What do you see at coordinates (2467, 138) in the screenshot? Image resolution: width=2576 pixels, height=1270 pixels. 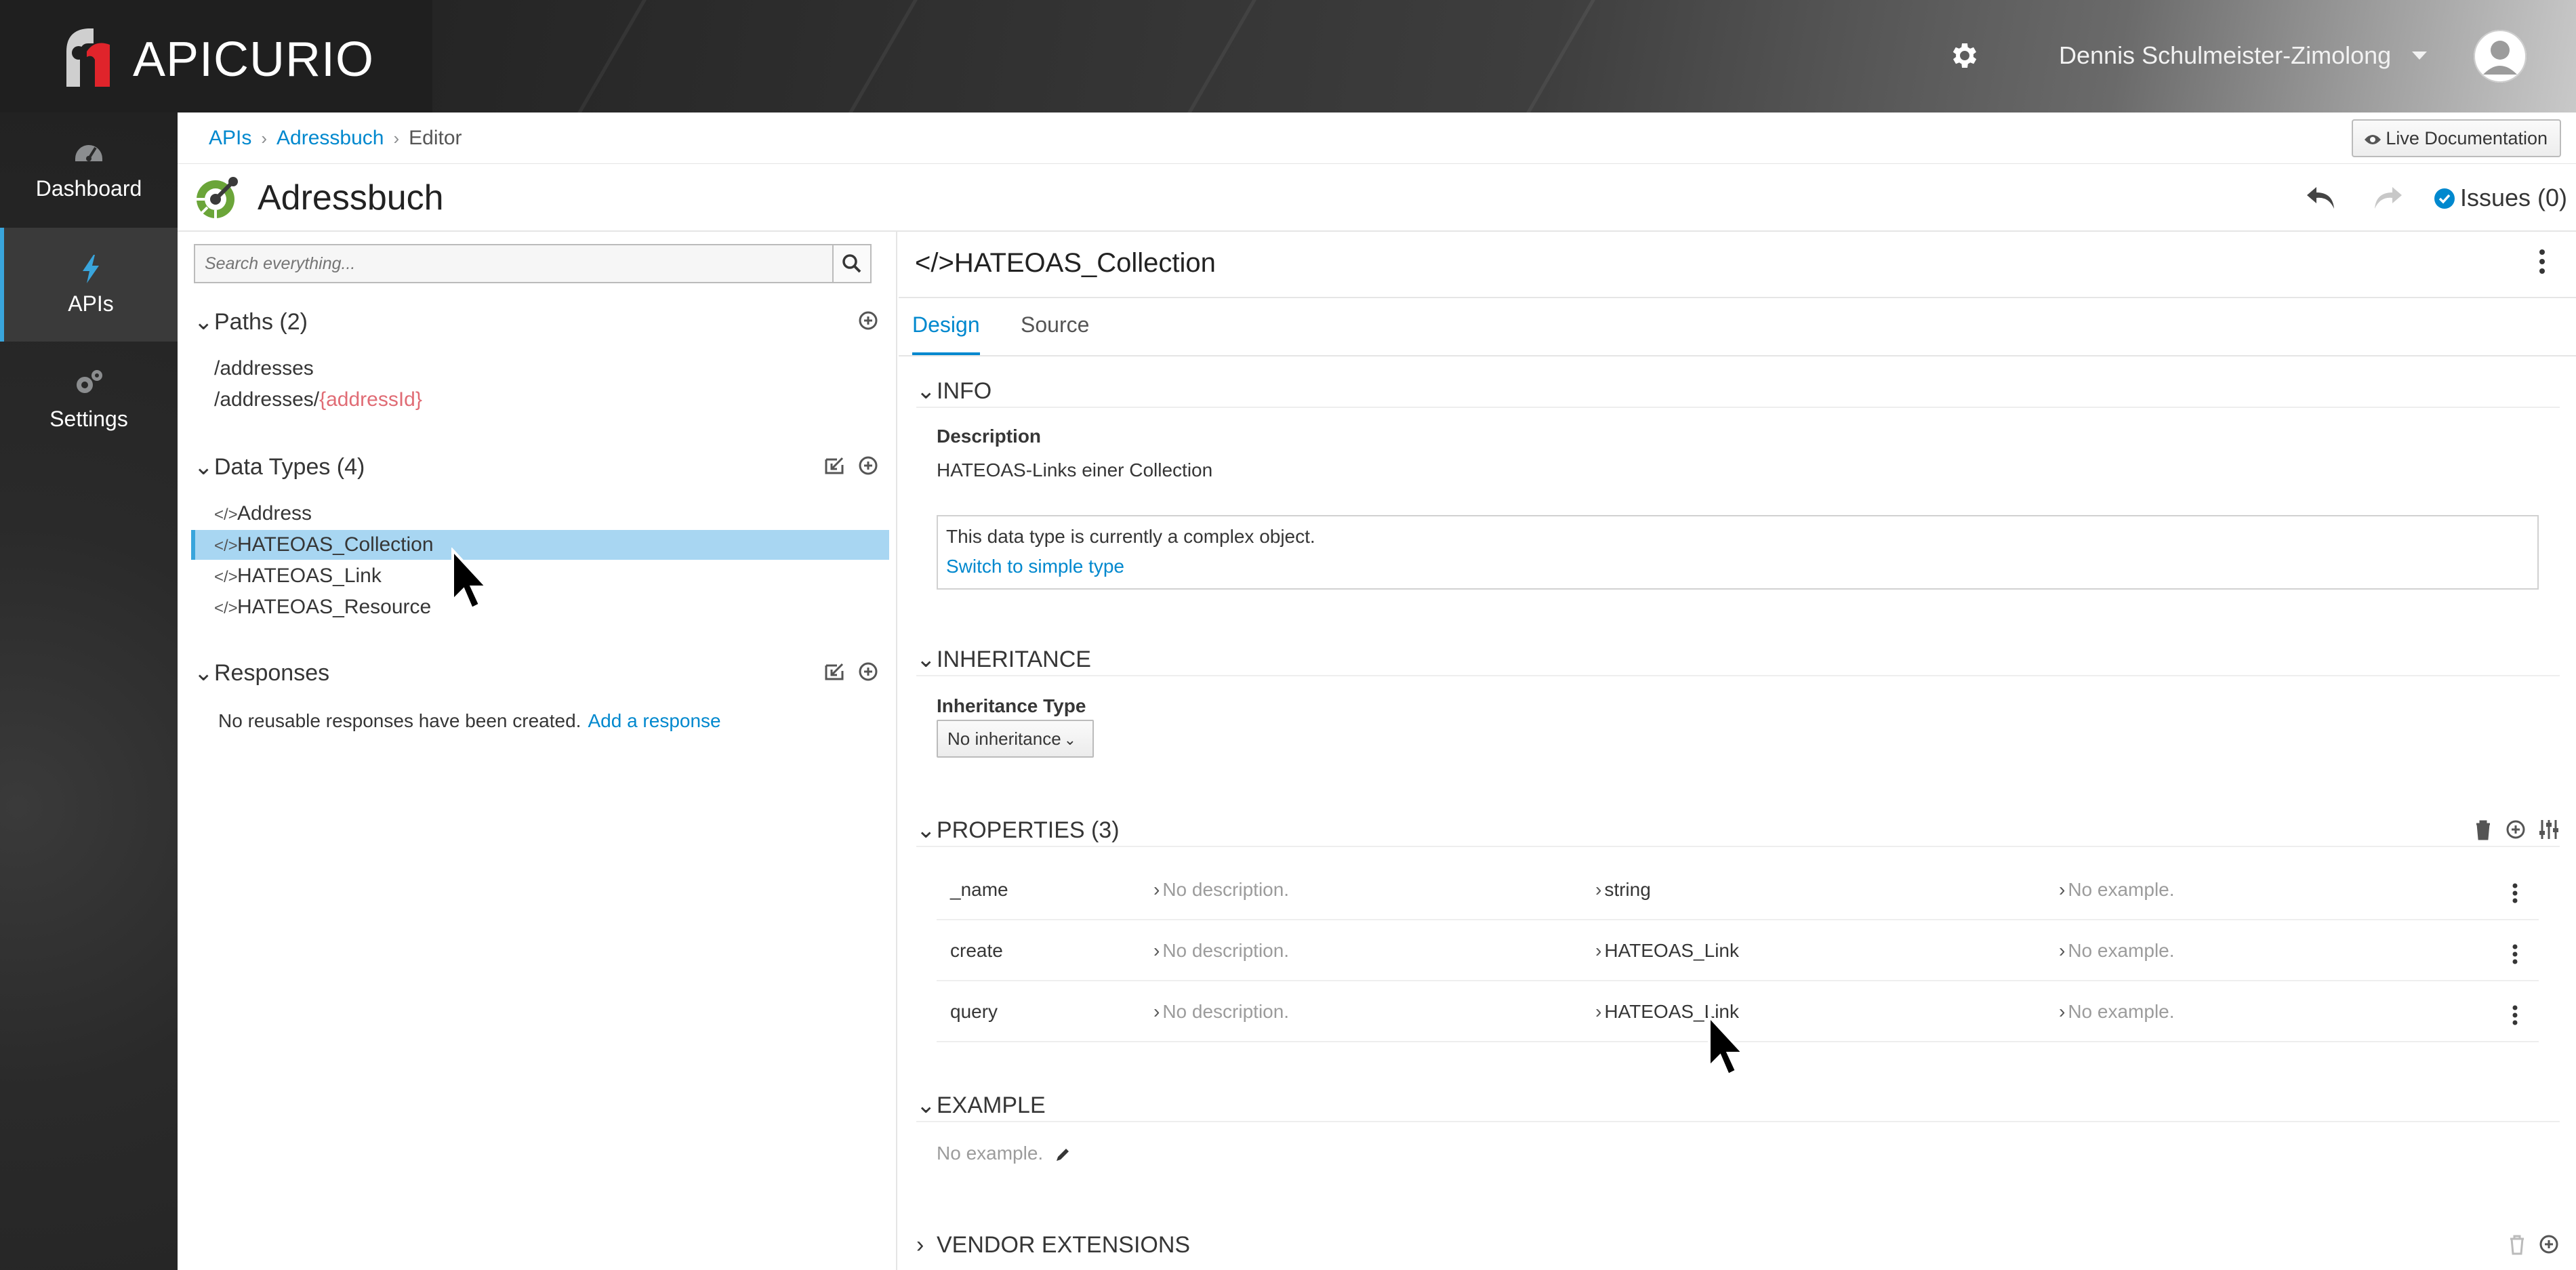 I see `live-documentation-label: Live Documentation` at bounding box center [2467, 138].